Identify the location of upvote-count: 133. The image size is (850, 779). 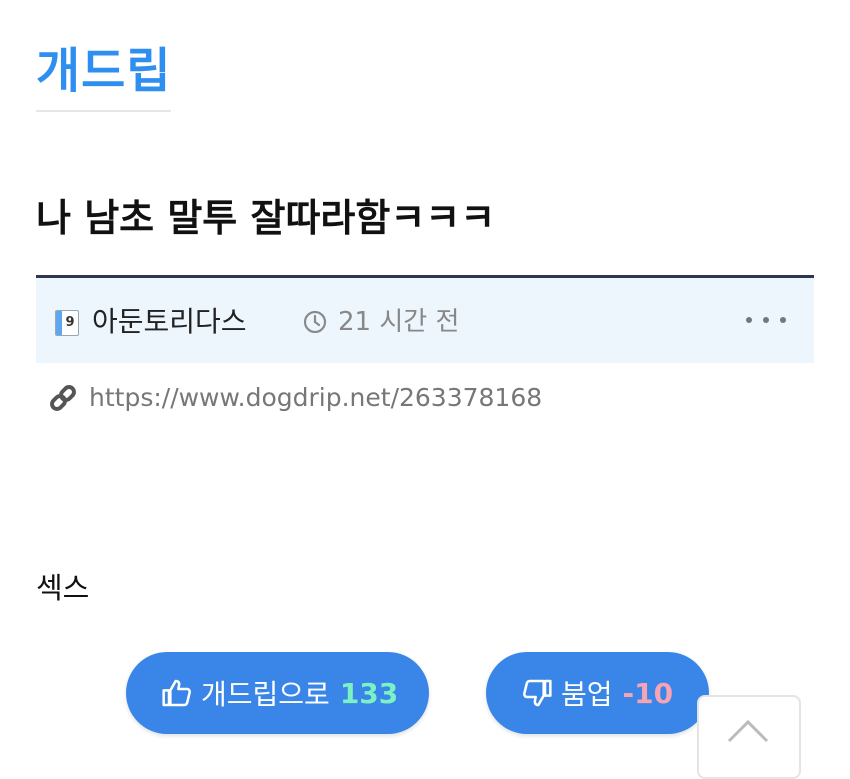
(369, 693).